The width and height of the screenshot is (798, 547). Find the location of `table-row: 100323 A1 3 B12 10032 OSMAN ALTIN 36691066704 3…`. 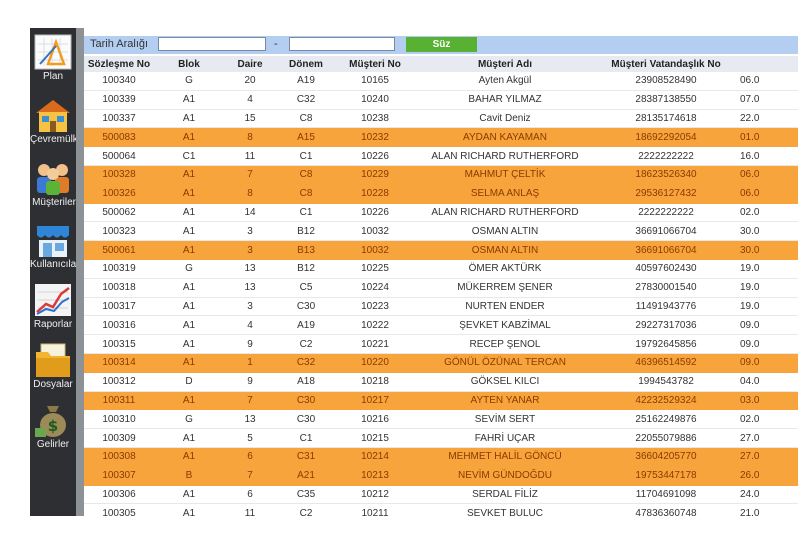

table-row: 100323 A1 3 B12 10032 OSMAN ALTIN 36691066704 3… is located at coordinates (441, 231).